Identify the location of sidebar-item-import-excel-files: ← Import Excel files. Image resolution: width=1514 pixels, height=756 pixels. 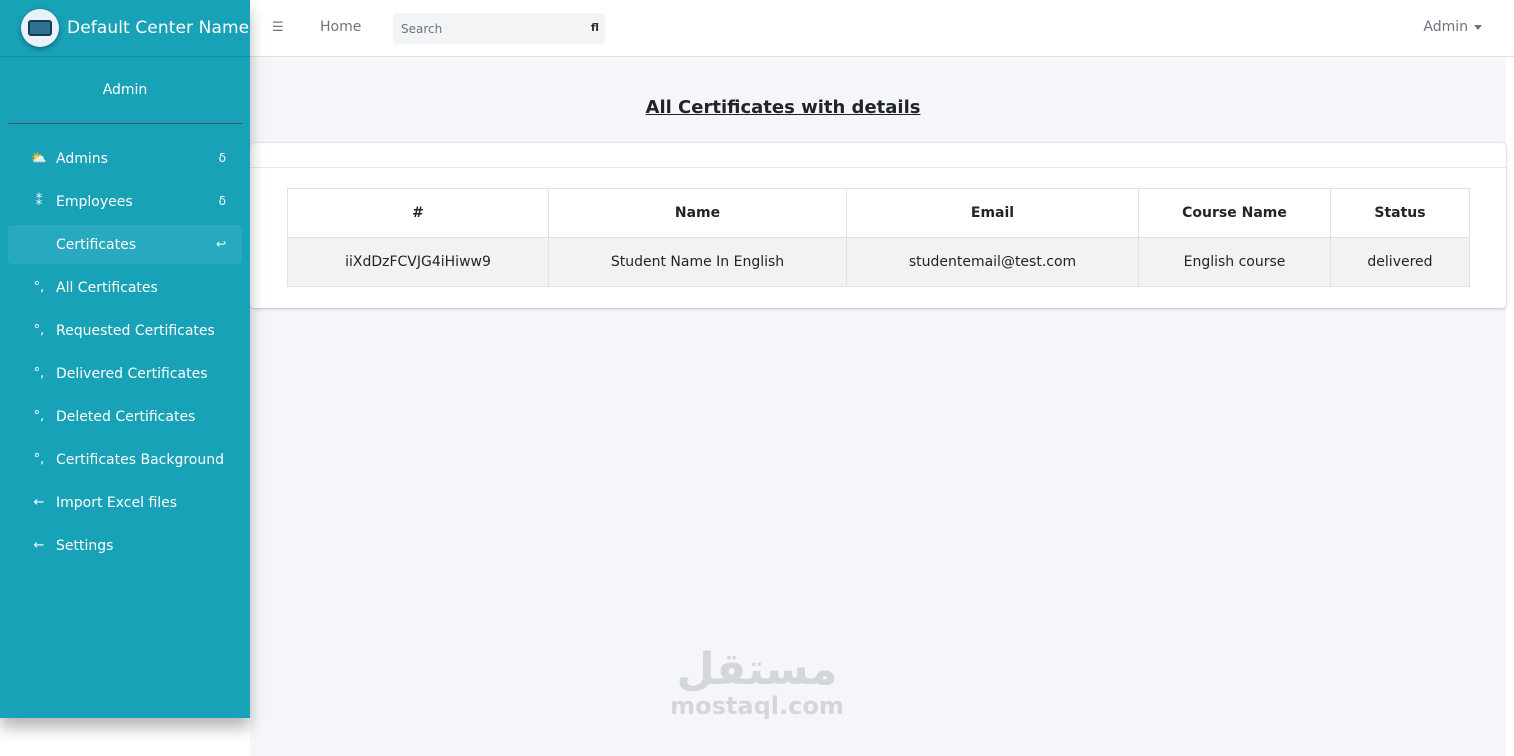
(125, 502).